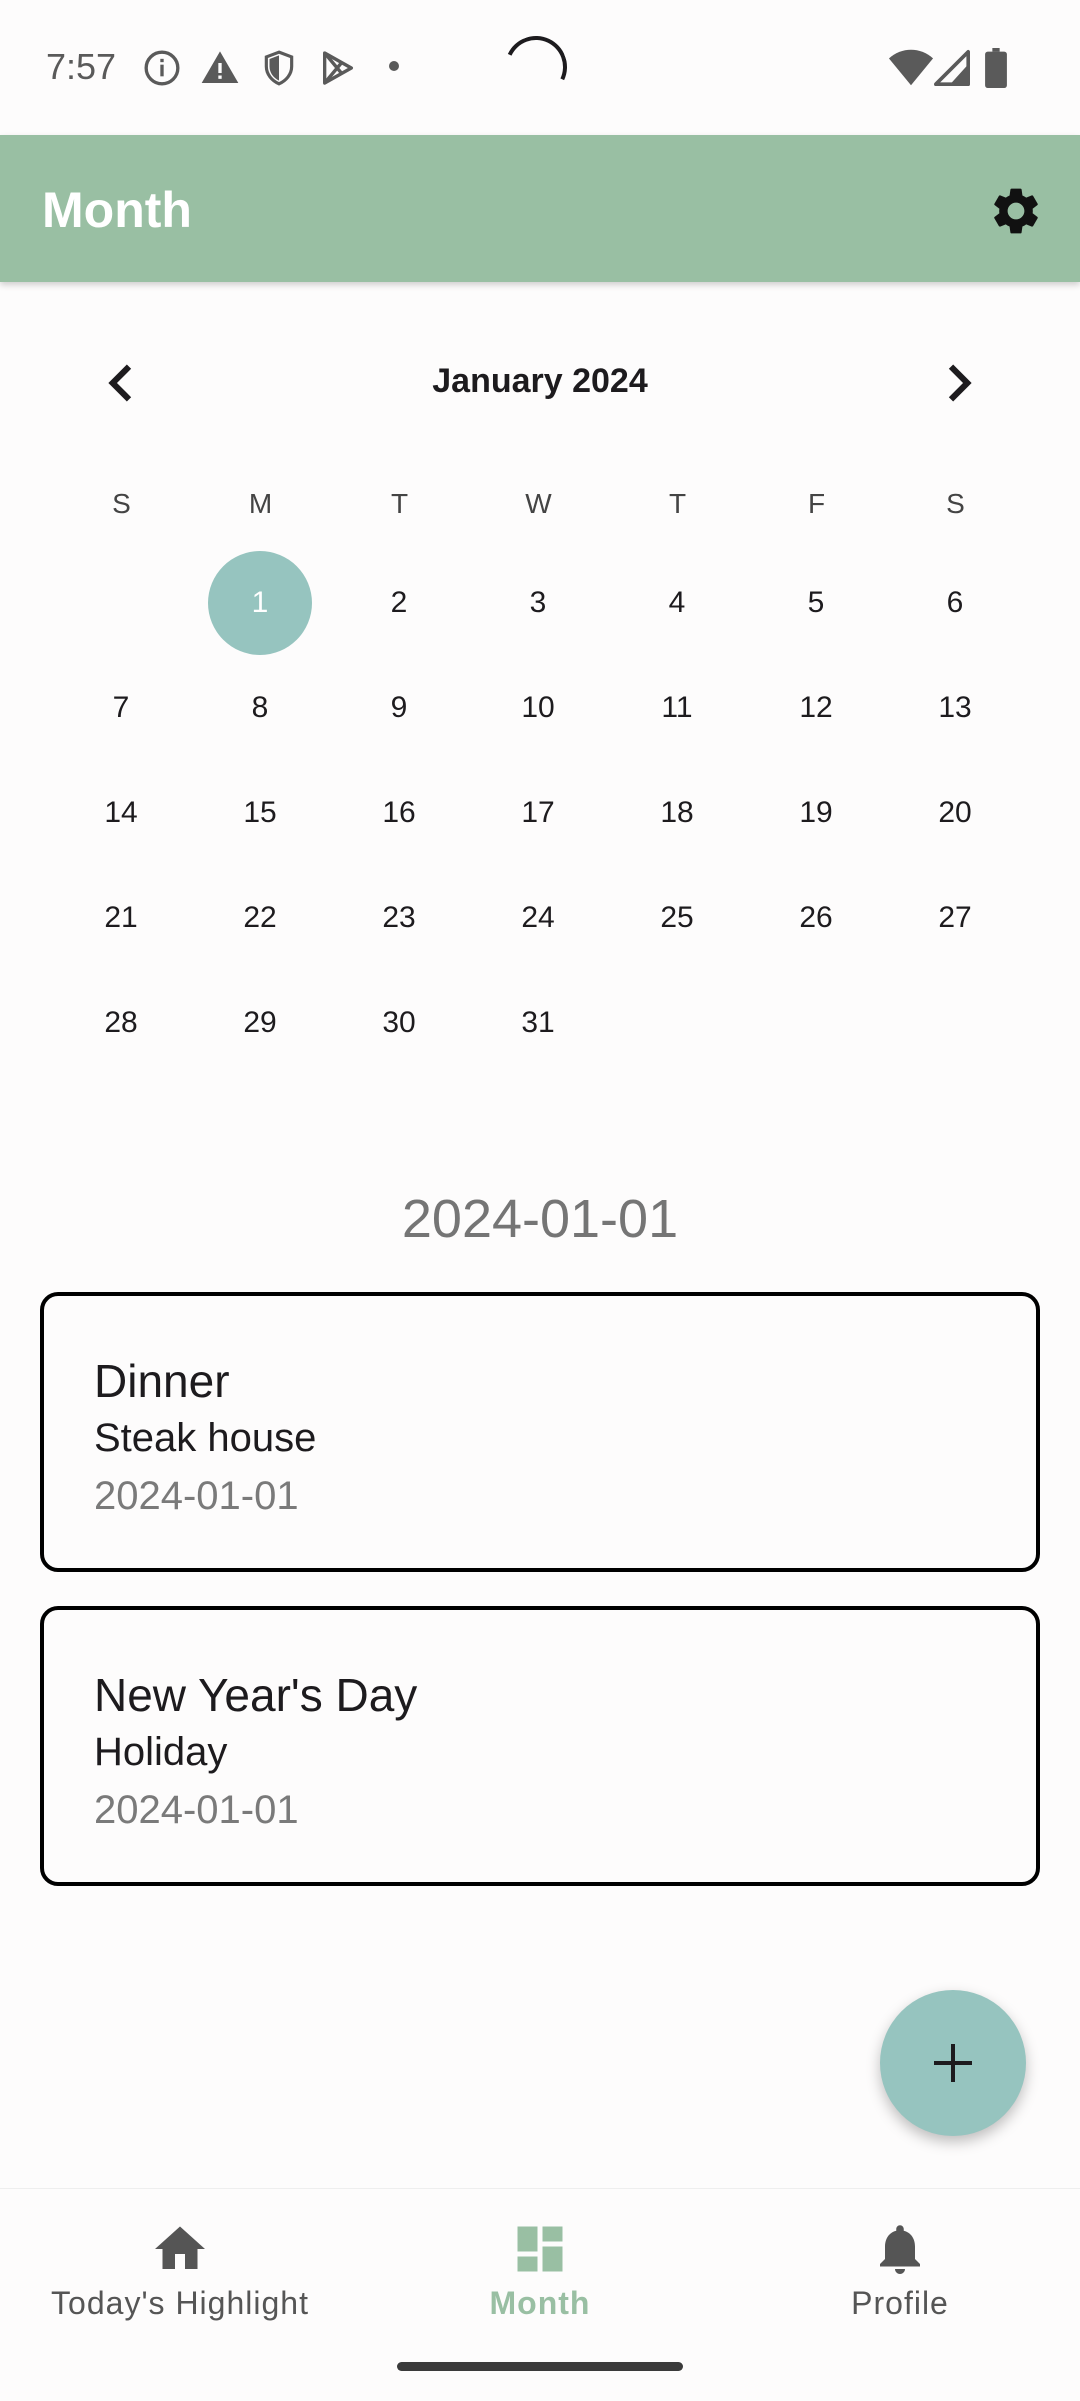  I want to click on nav-label: Month, so click(540, 2303).